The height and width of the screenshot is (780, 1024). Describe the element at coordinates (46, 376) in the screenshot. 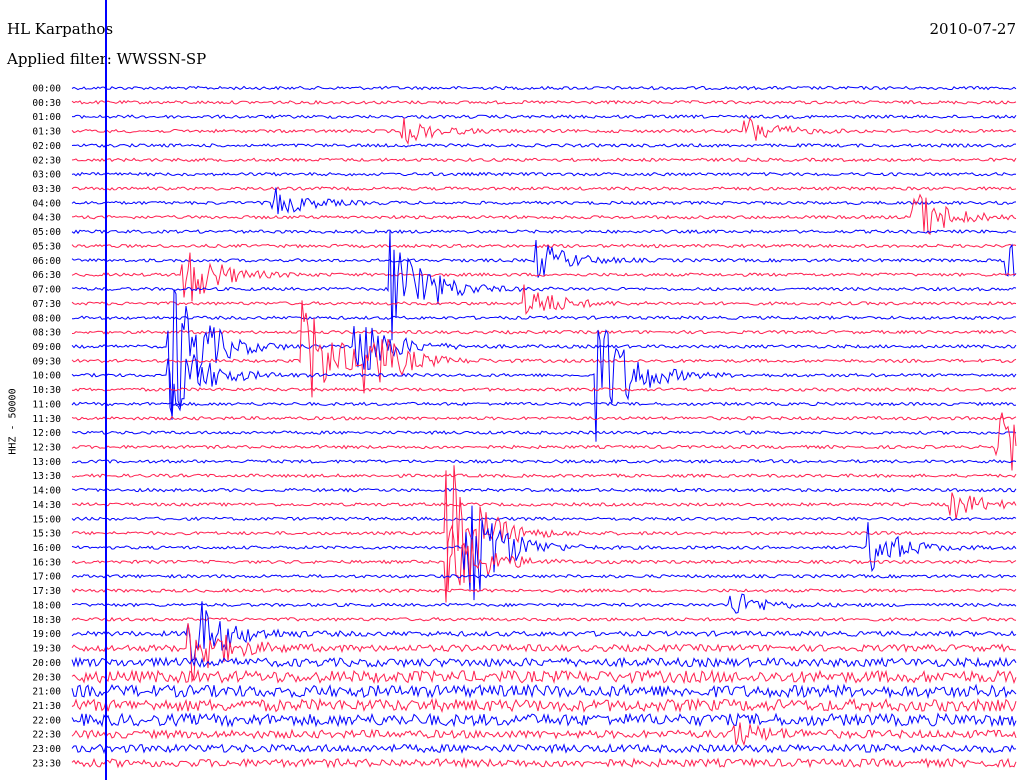

I see `row-time-label: 10:00` at that location.